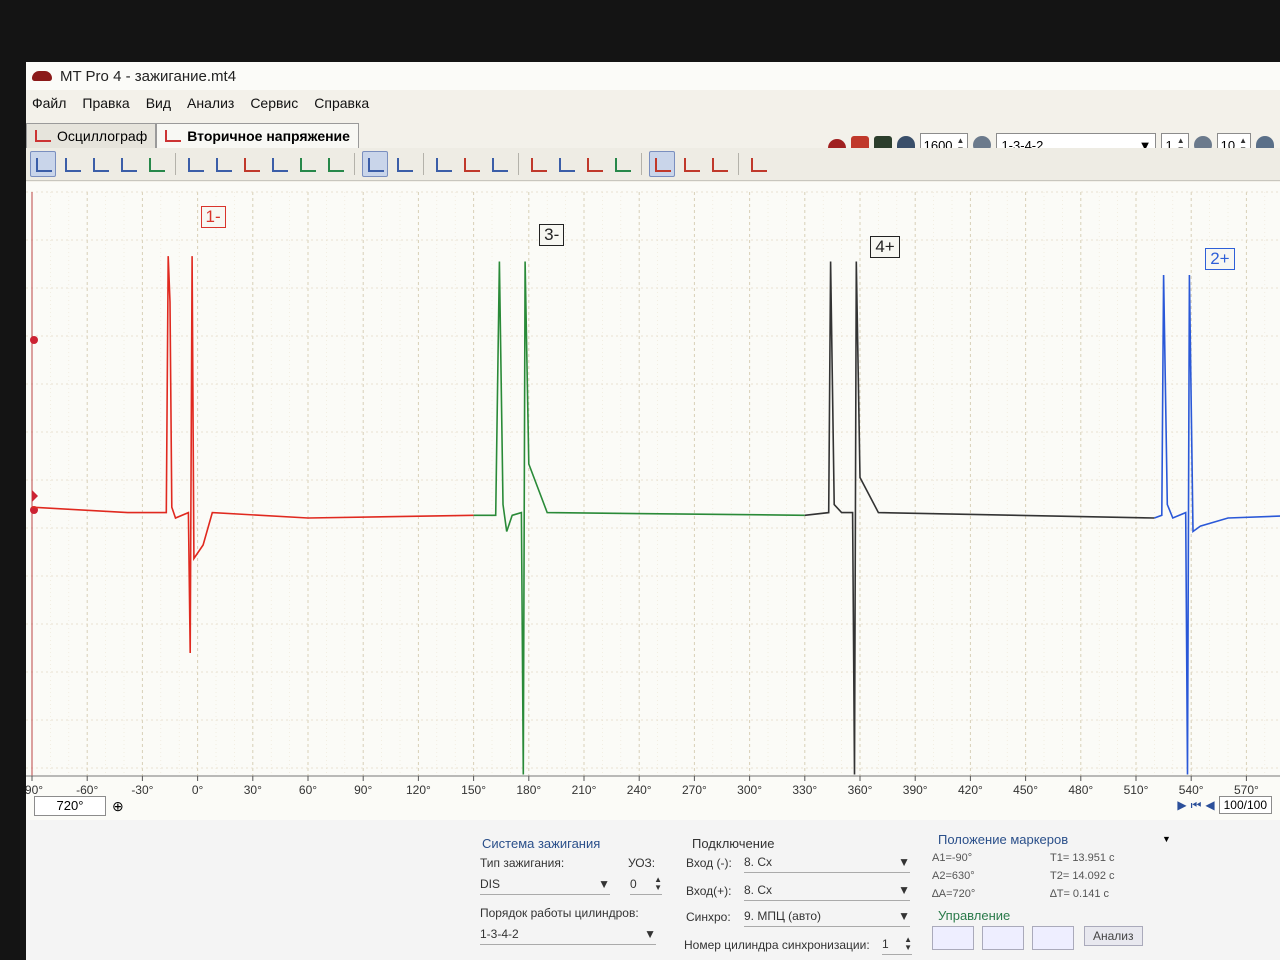  Describe the element at coordinates (1082, 858) in the screenshot. I see `marker-t1: T1= 13.951 с` at that location.